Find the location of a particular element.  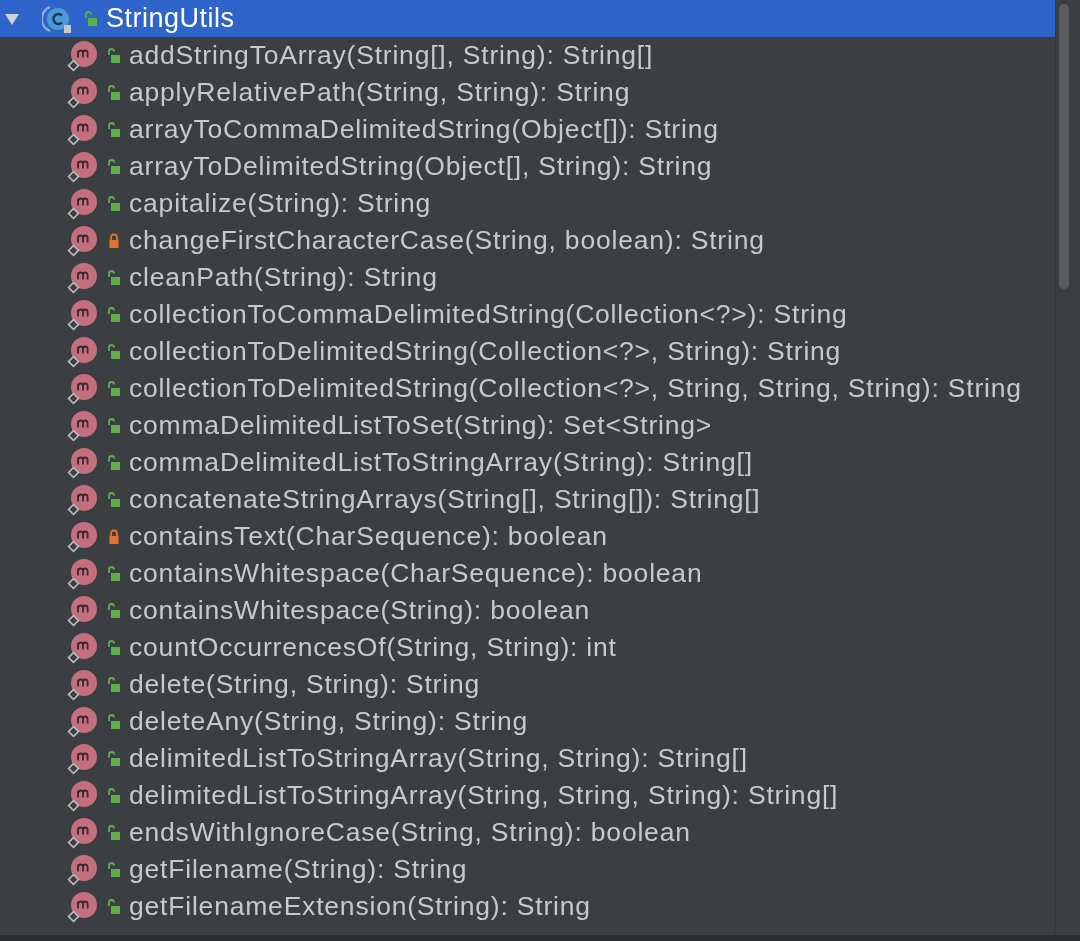

method-signature: arrayToCommaDelimitedString(Object[]): String is located at coordinates (424, 129).